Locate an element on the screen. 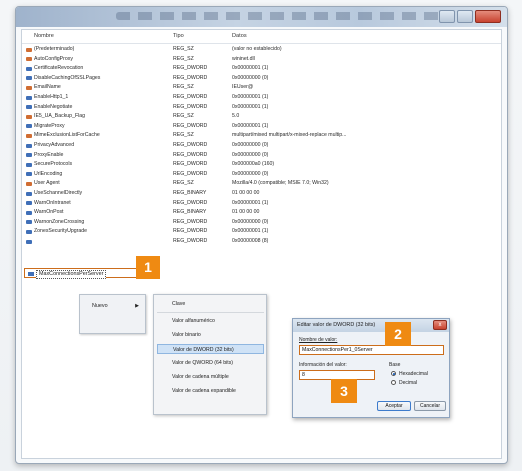 The height and width of the screenshot is (471, 522). column-header: Nombre Tipo Datos is located at coordinates (261, 37).